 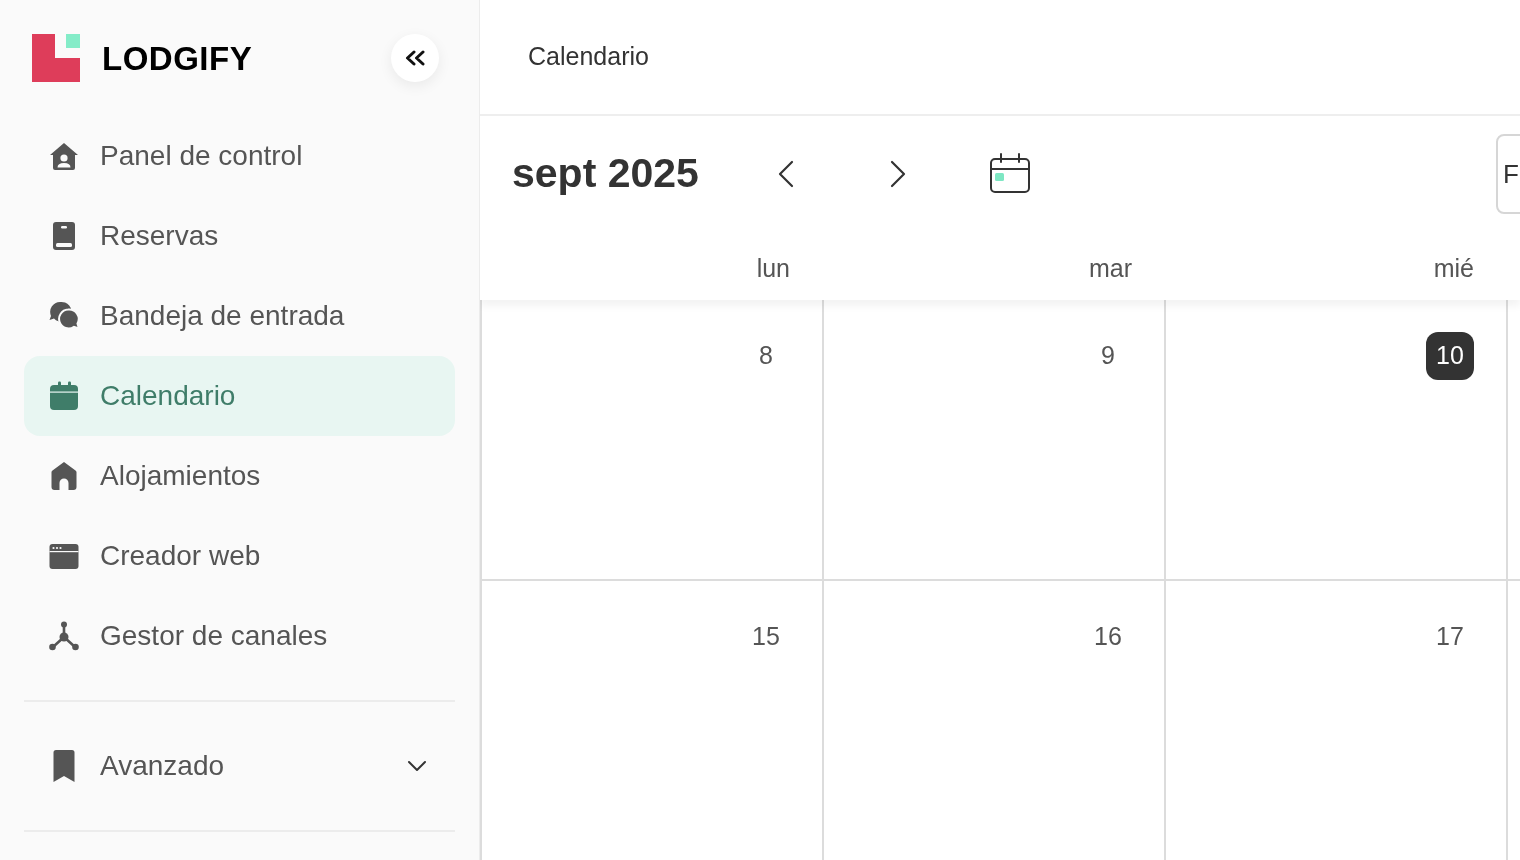 What do you see at coordinates (1010, 174) in the screenshot?
I see `calendar-today-icon` at bounding box center [1010, 174].